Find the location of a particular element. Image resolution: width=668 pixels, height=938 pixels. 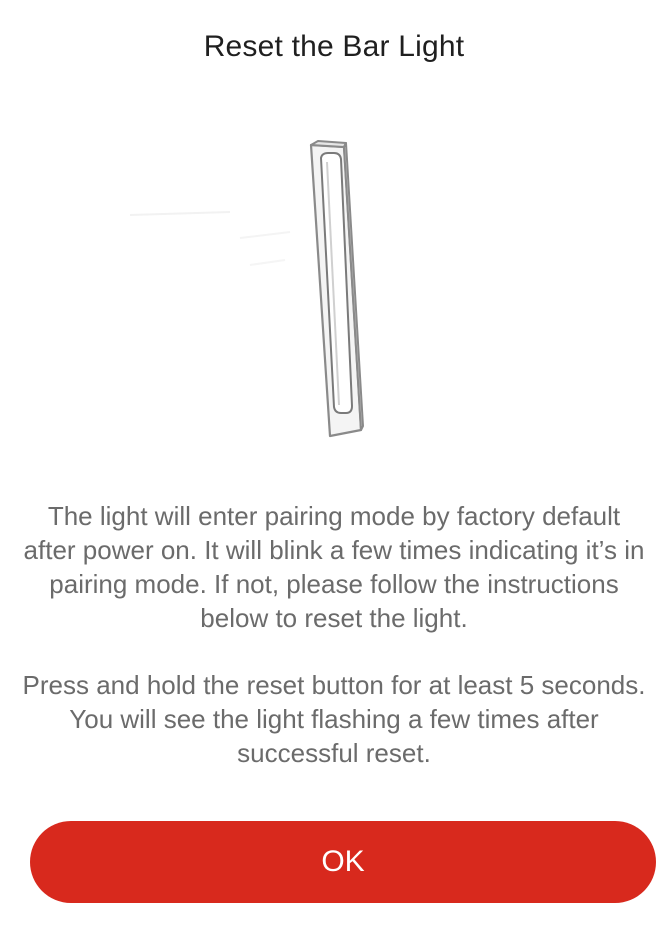

bar-light-icon is located at coordinates (246, 289).